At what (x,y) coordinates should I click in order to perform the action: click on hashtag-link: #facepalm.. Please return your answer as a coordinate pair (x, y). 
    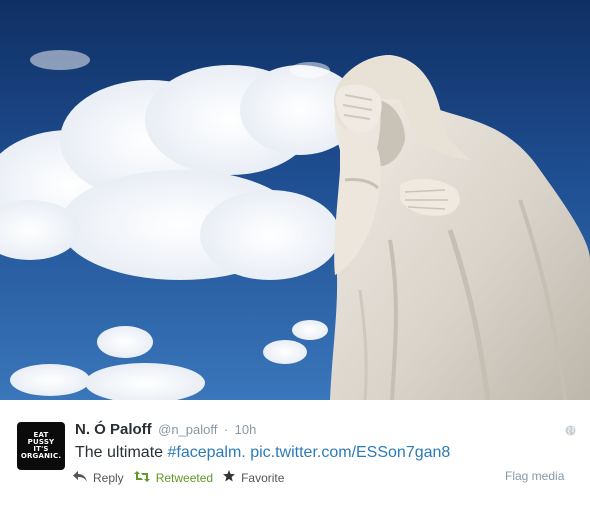
    Looking at the image, I should click on (206, 452).